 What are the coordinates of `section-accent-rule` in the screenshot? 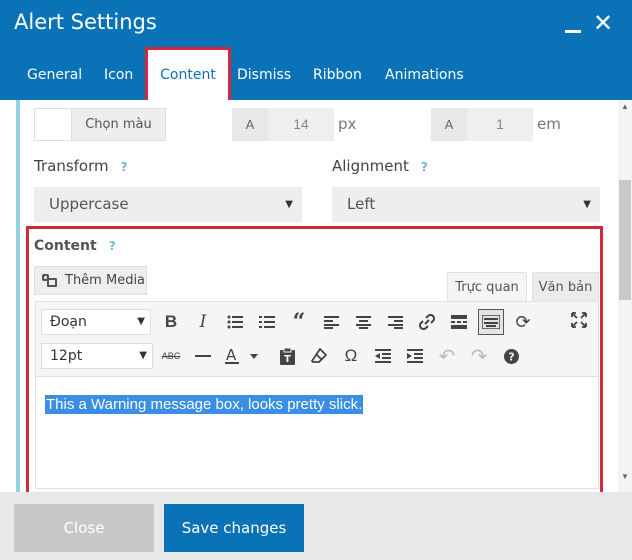 It's located at (18, 296).